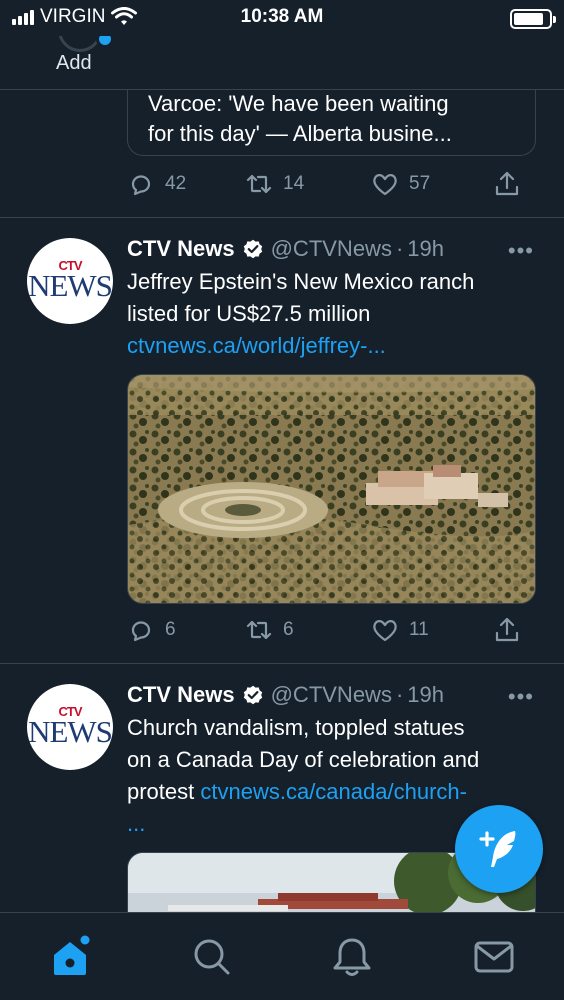  I want to click on status-time: 10:38 AM, so click(282, 16).